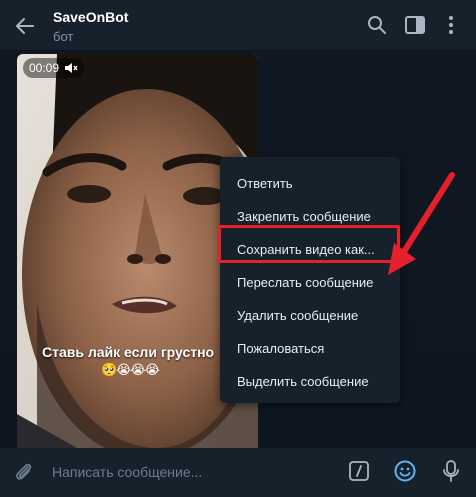 This screenshot has width=476, height=497. What do you see at coordinates (24, 472) in the screenshot?
I see `paperclip-icon` at bounding box center [24, 472].